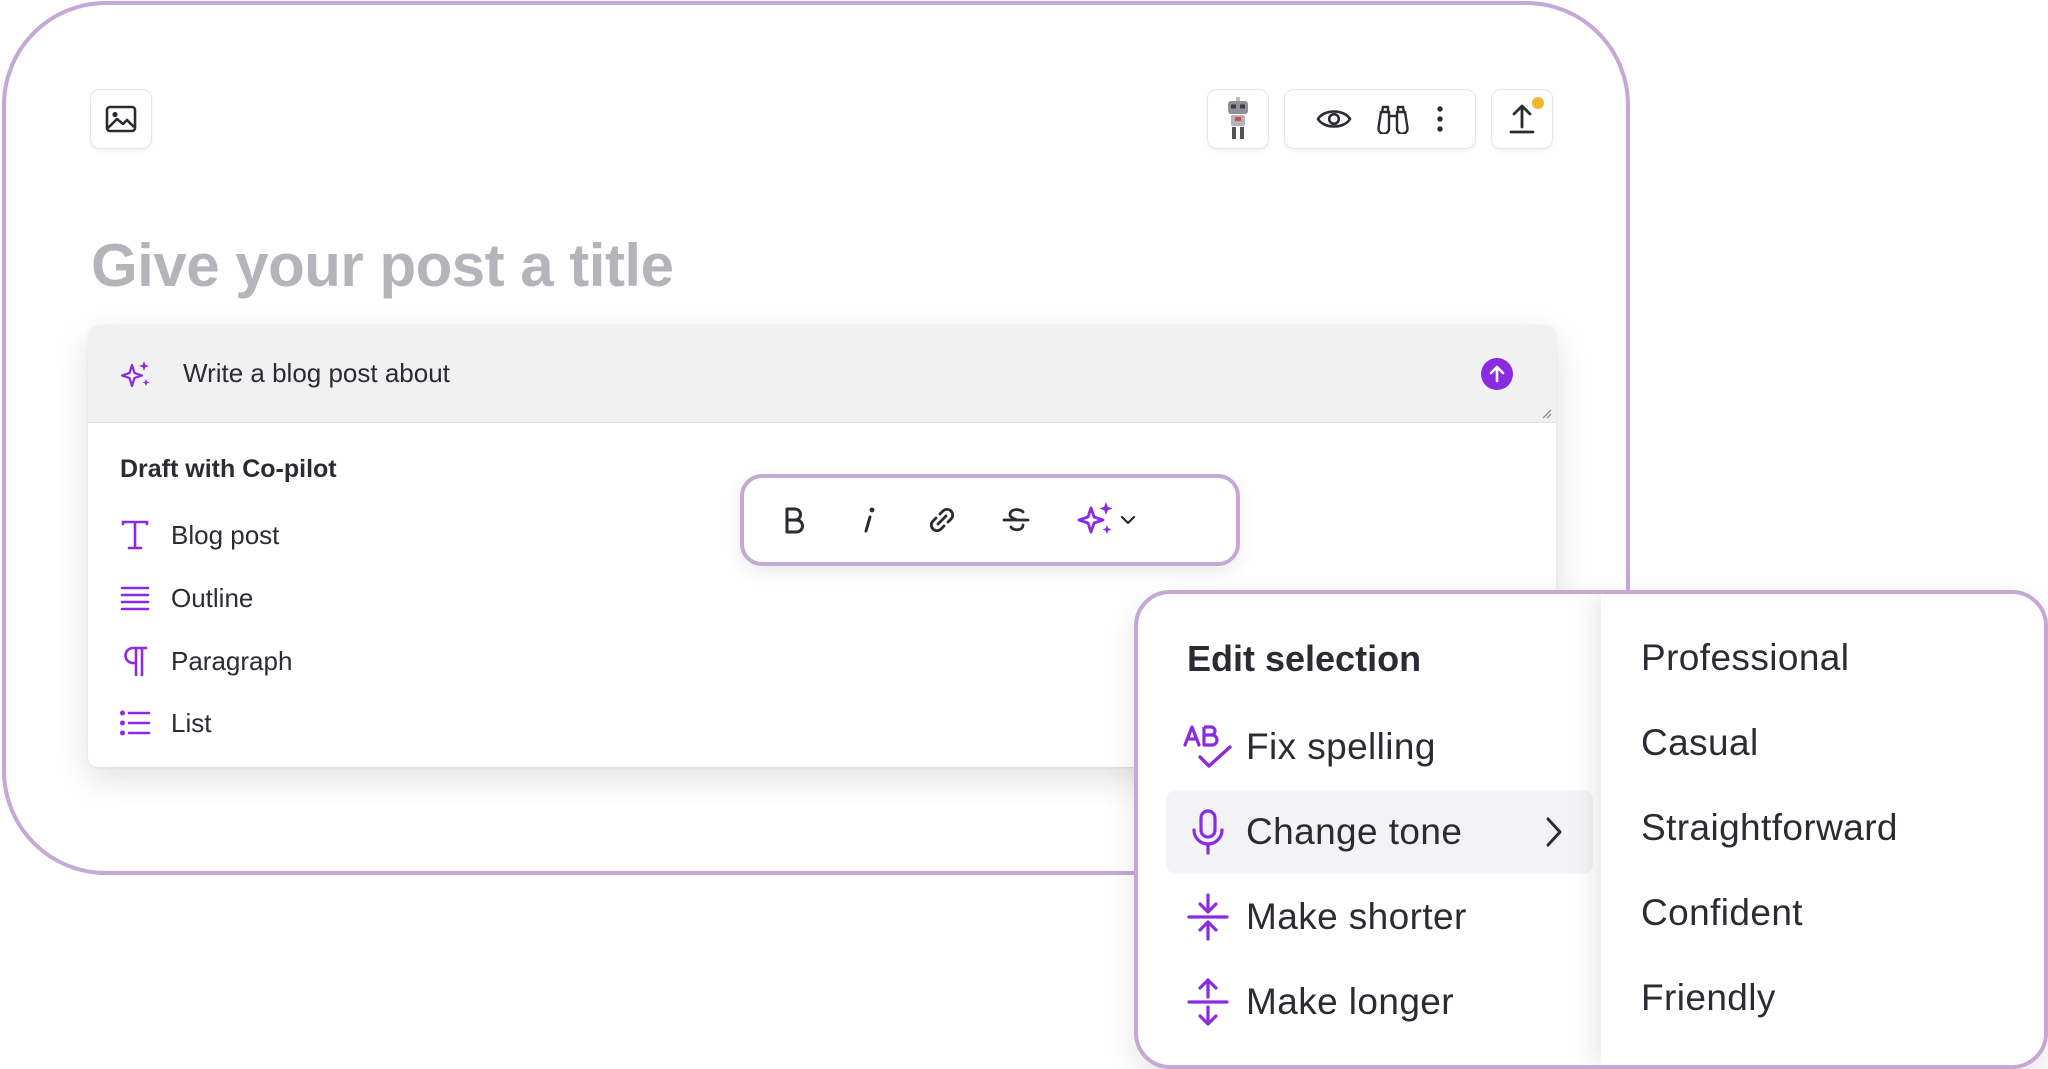 The height and width of the screenshot is (1069, 2048). I want to click on strikethrough-button, so click(1016, 520).